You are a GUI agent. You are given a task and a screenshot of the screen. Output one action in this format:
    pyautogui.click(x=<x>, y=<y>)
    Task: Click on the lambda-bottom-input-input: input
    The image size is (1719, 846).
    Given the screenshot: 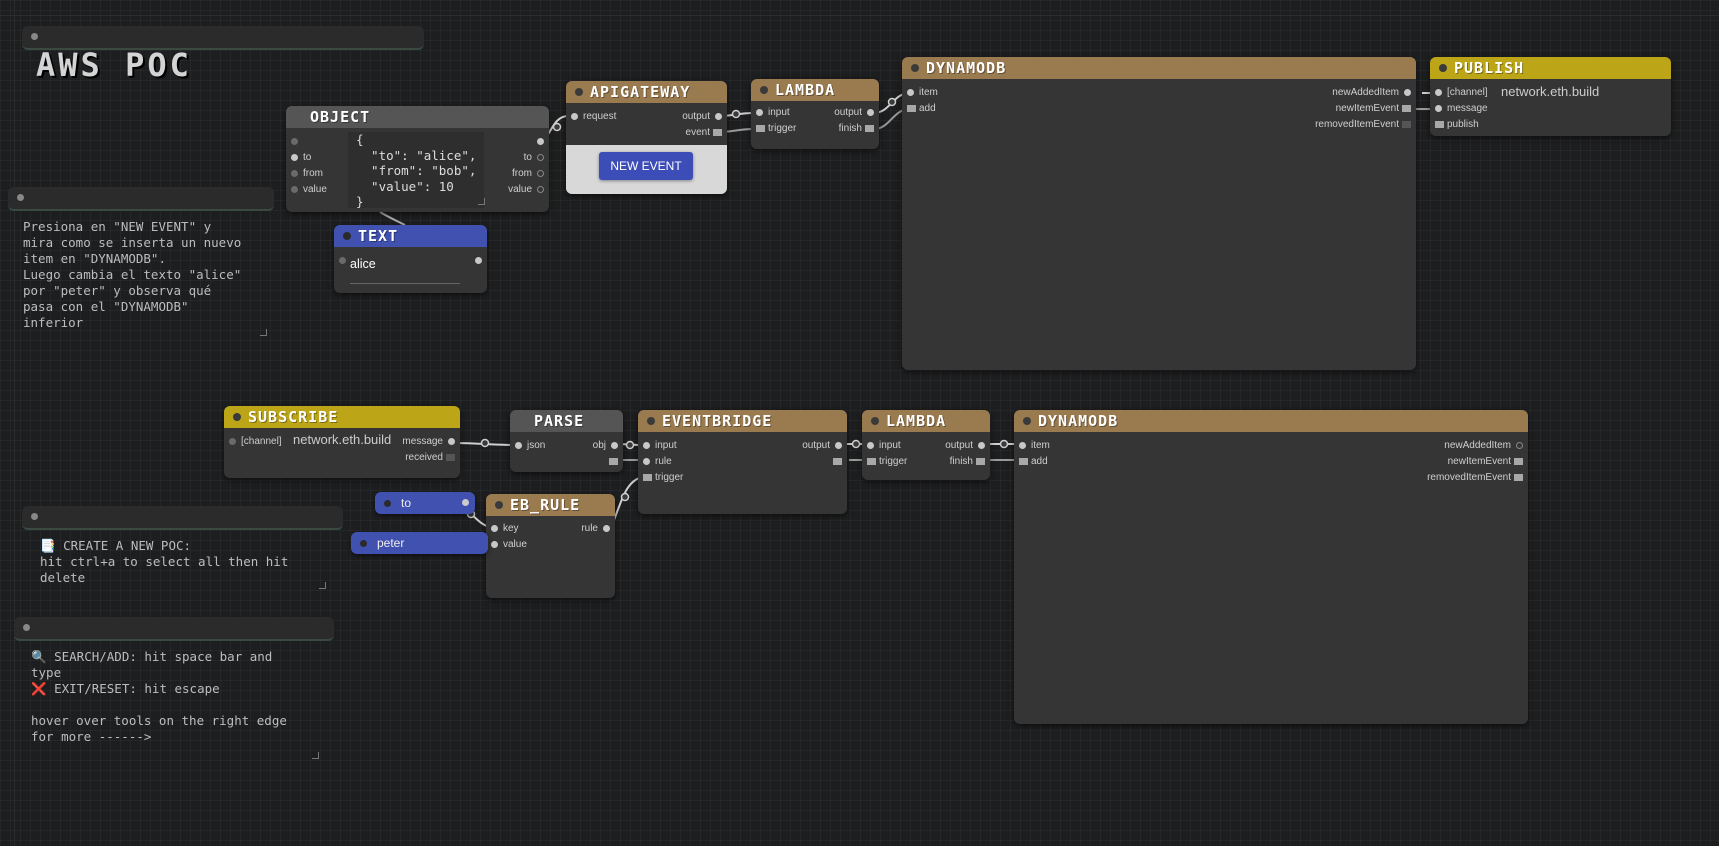 What is the action you would take?
    pyautogui.click(x=883, y=446)
    